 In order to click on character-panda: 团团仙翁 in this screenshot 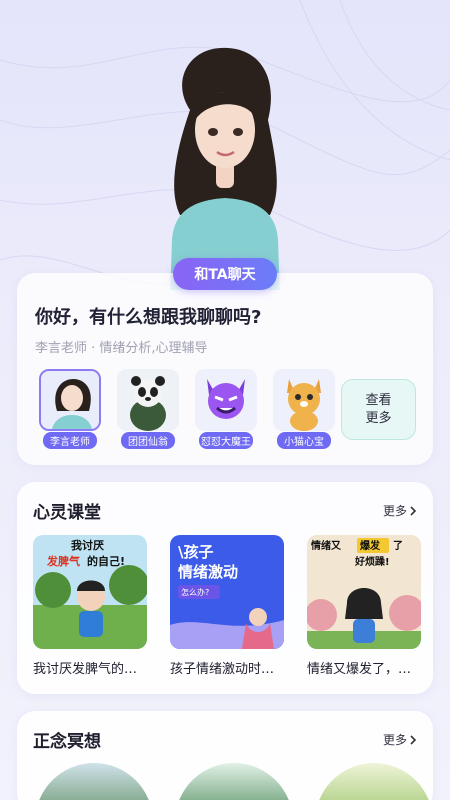, I will do `click(148, 410)`.